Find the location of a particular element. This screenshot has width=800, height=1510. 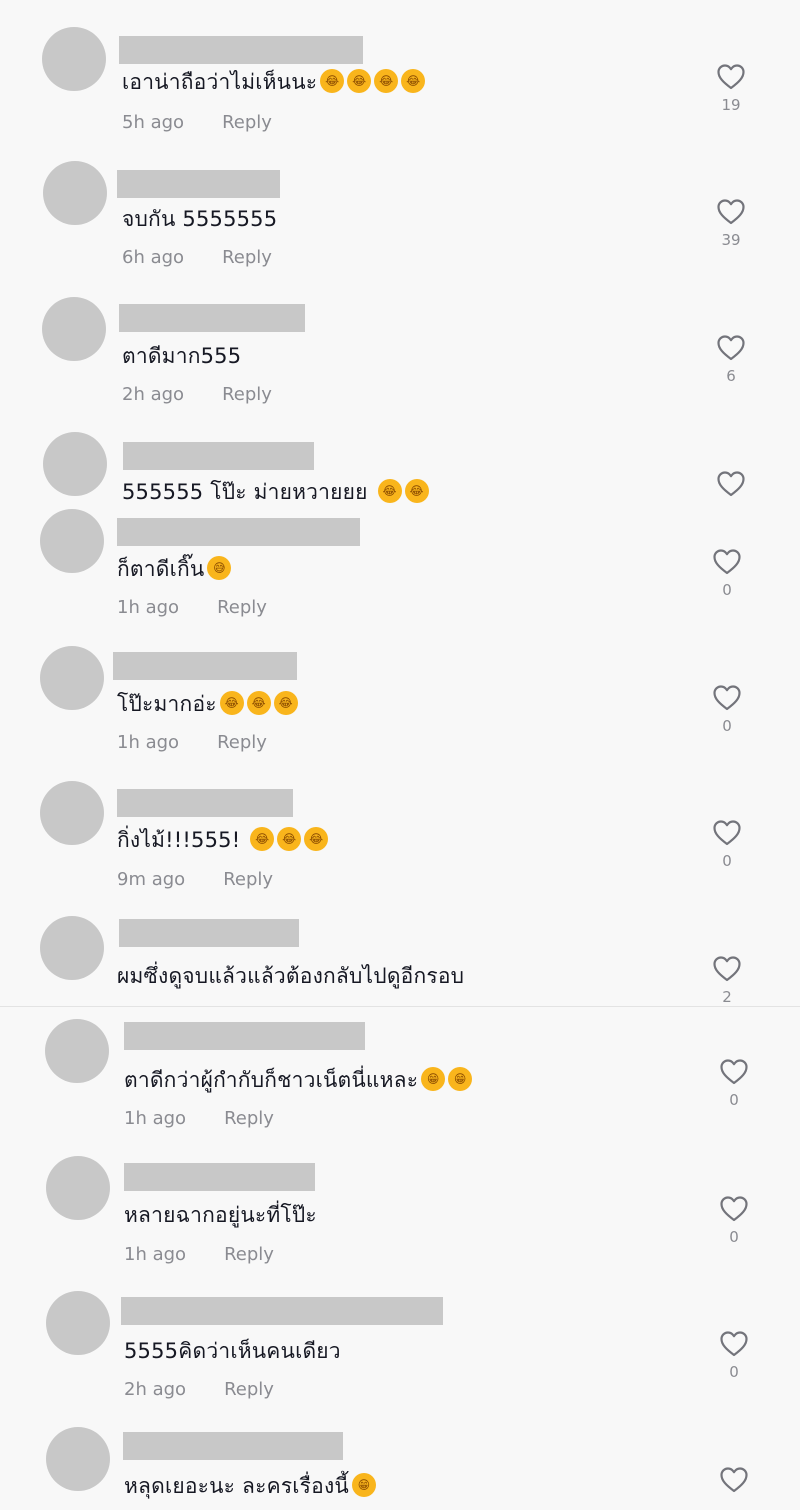

like-button: 39 is located at coordinates (731, 224).